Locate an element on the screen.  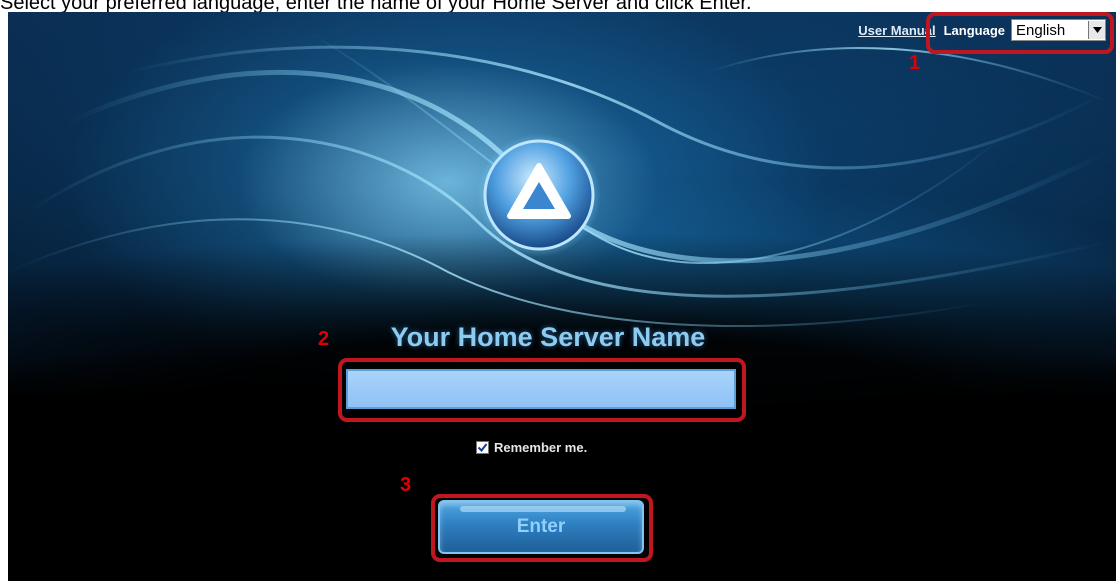
server-logo-icon is located at coordinates (539, 197).